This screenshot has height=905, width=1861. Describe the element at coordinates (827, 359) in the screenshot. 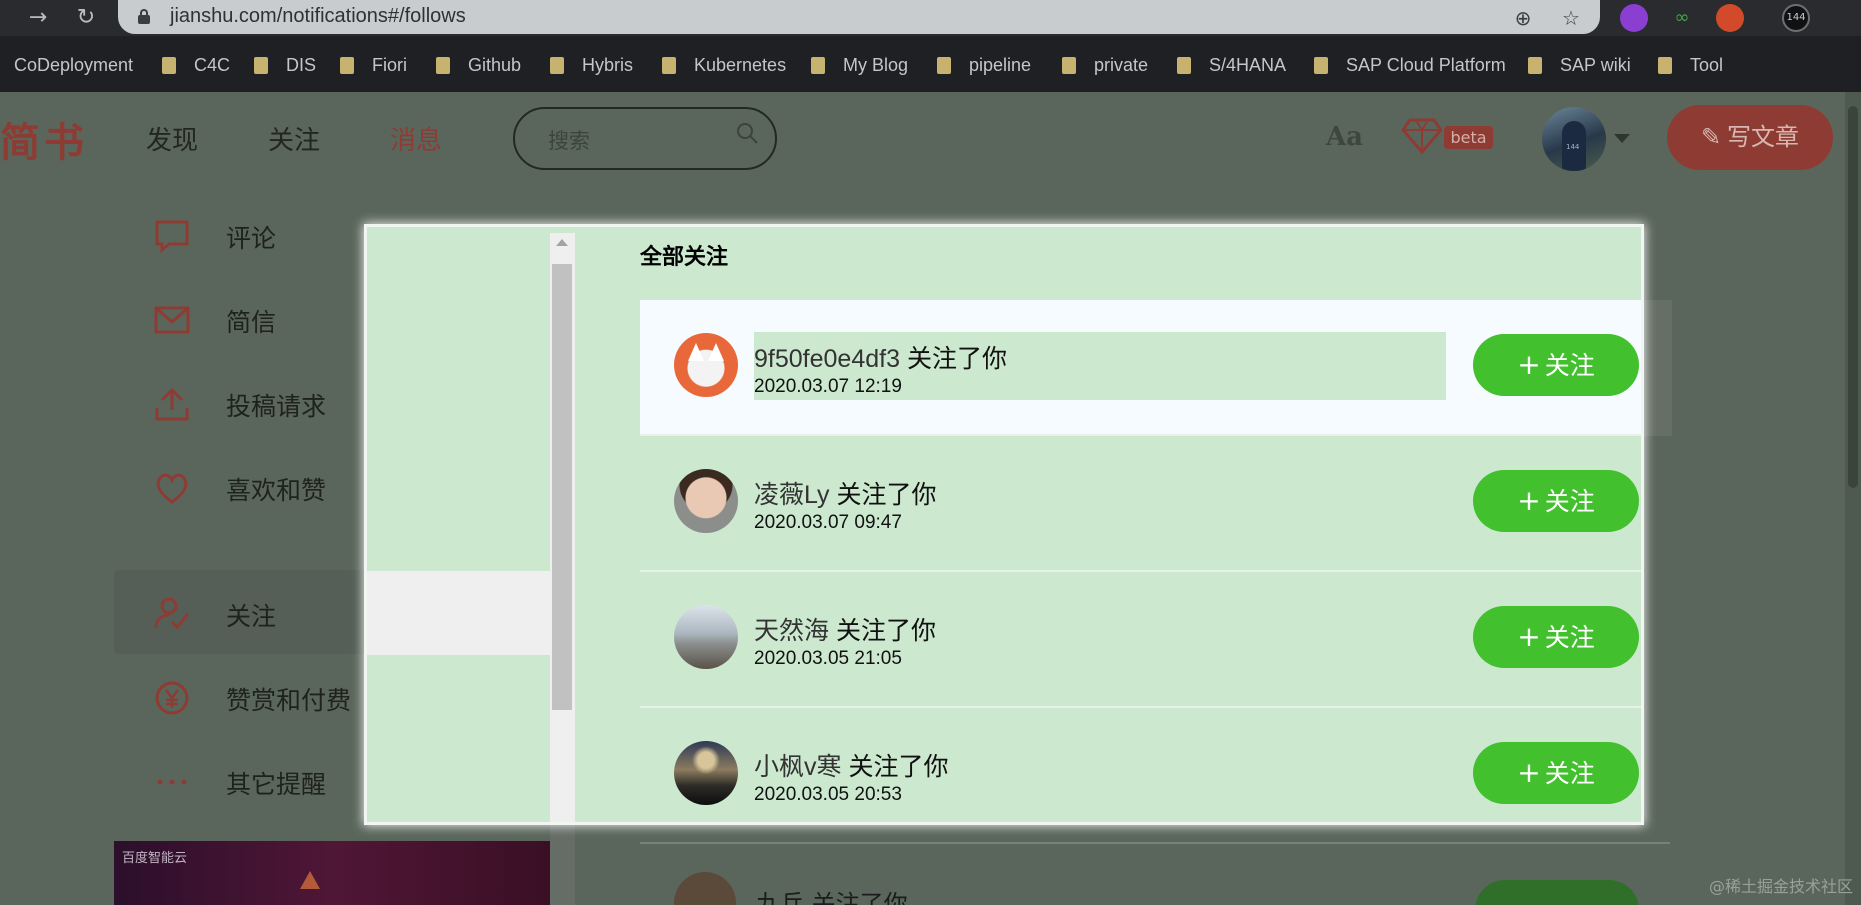

I see `user-link: 9f50fe0e4df3` at that location.